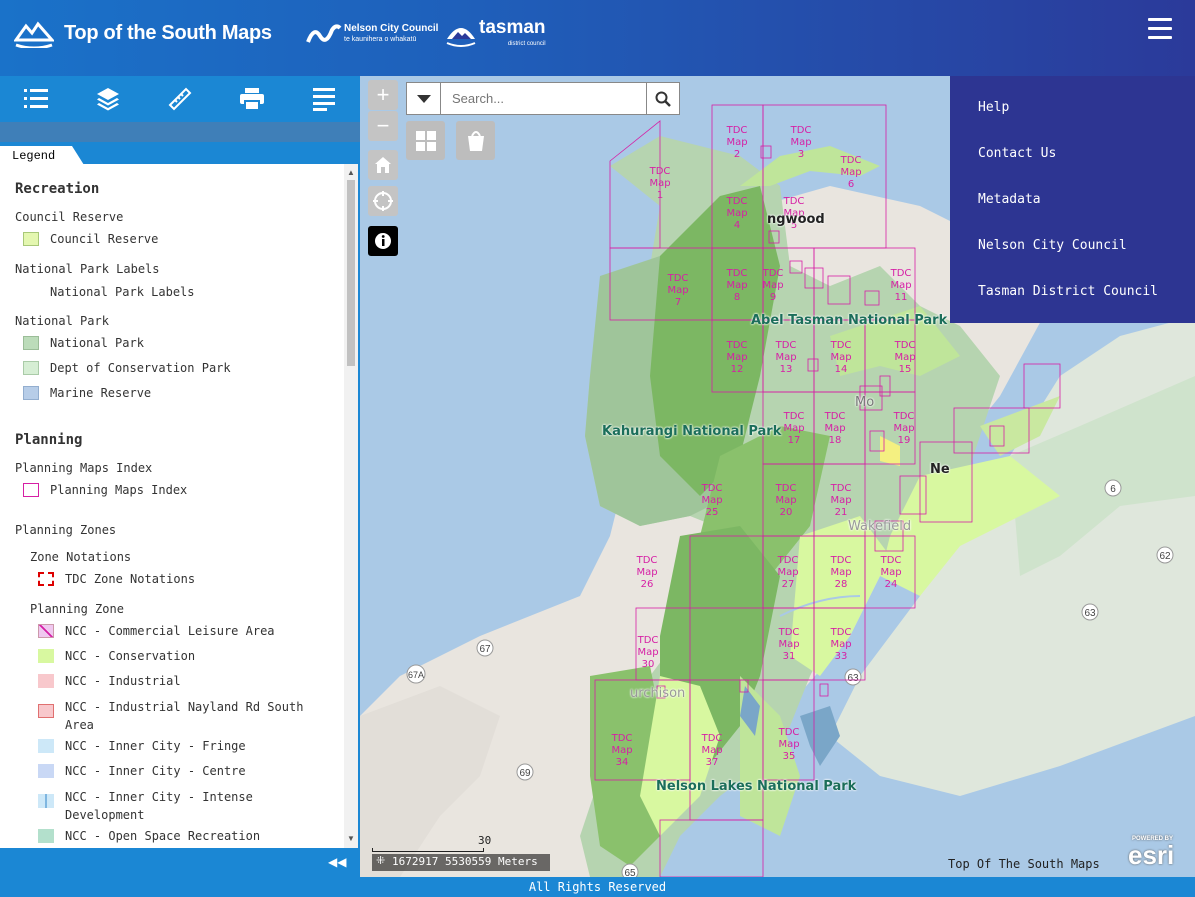 This screenshot has width=1195, height=897. Describe the element at coordinates (101, 393) in the screenshot. I see `legend-item-label: Marine Reserve` at that location.